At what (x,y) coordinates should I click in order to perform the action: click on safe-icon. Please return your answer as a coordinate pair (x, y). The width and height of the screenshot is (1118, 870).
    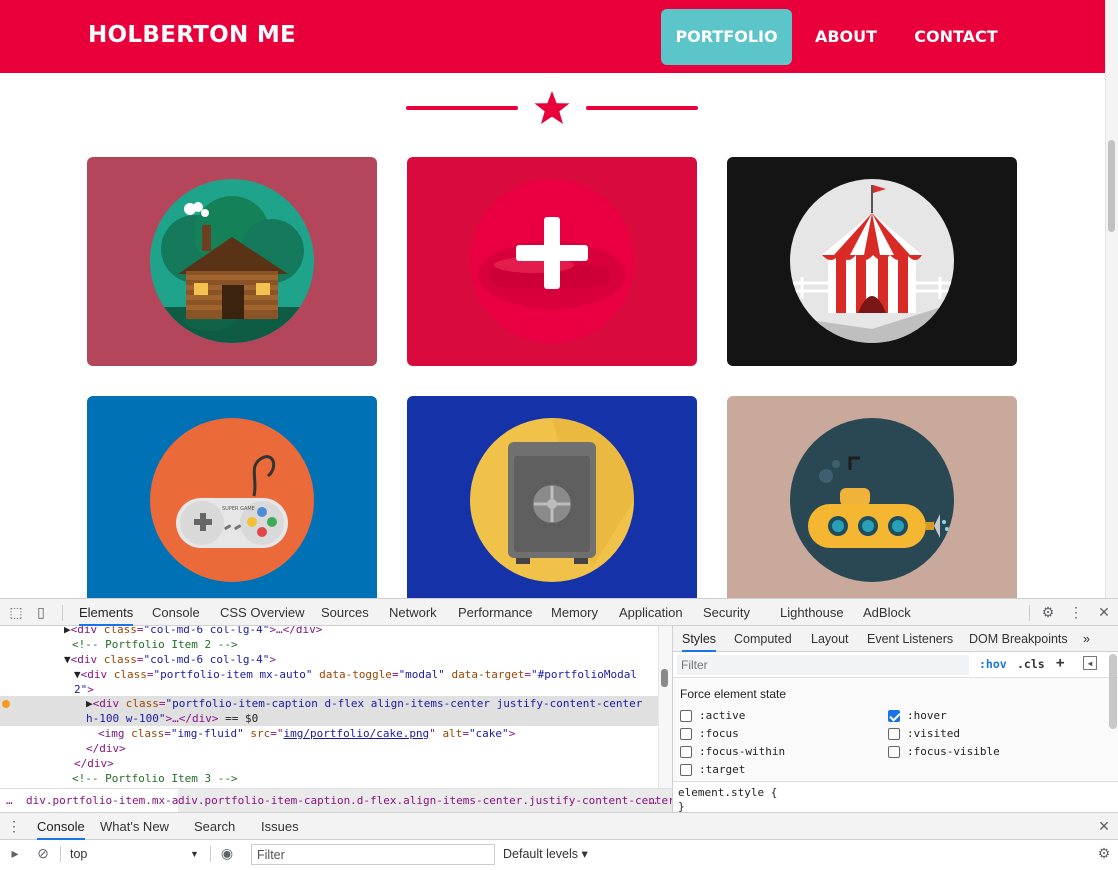
    Looking at the image, I should click on (571, 493).